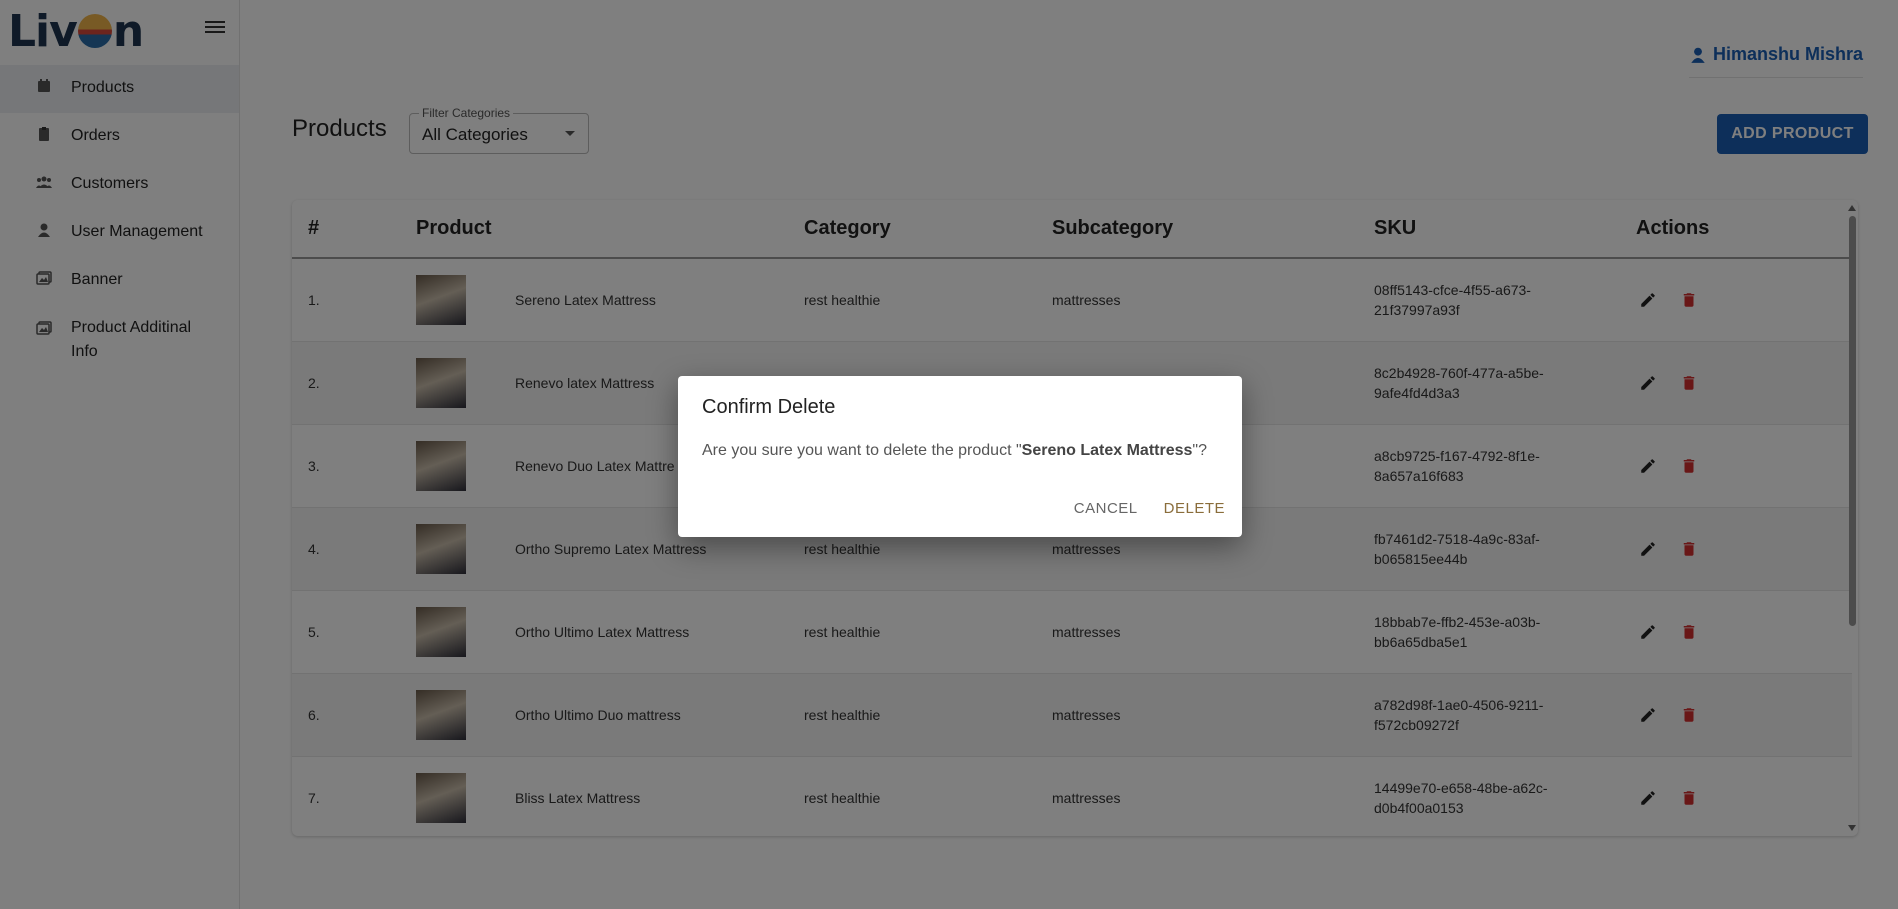  I want to click on cancel-button: CANCEL, so click(1106, 508).